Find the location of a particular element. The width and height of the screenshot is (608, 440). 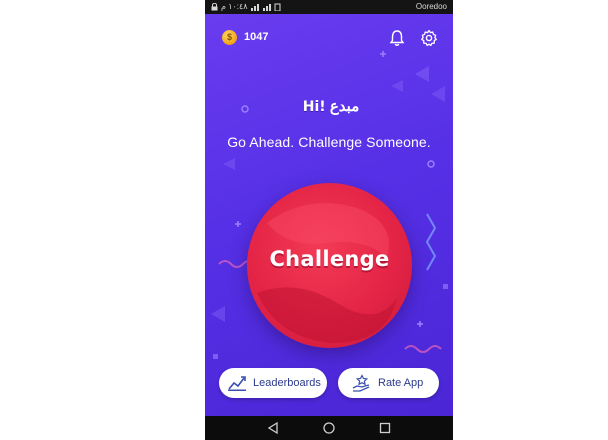

coin-count: 1047 is located at coordinates (256, 37).